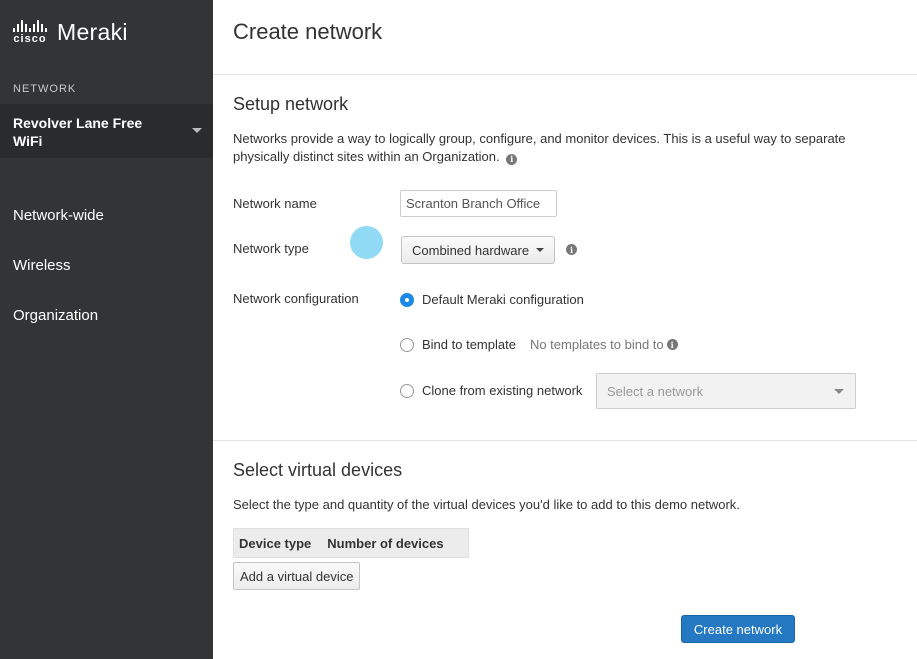 The width and height of the screenshot is (917, 659). Describe the element at coordinates (471, 250) in the screenshot. I see `network-type-value: Combined hardware` at that location.